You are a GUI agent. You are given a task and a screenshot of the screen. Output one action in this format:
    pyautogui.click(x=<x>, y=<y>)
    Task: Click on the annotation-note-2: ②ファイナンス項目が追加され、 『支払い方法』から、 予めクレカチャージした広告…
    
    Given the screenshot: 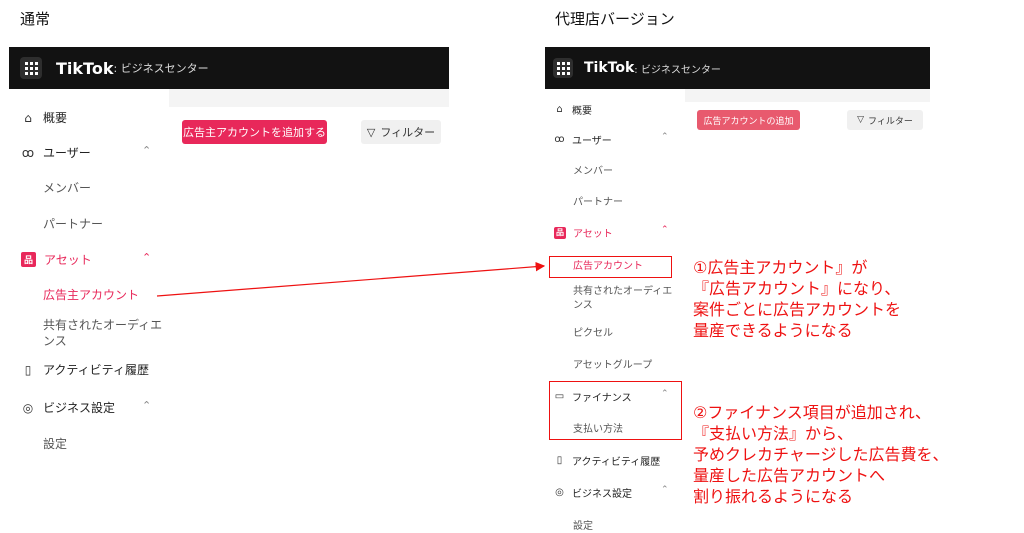 What is the action you would take?
    pyautogui.click(x=821, y=454)
    